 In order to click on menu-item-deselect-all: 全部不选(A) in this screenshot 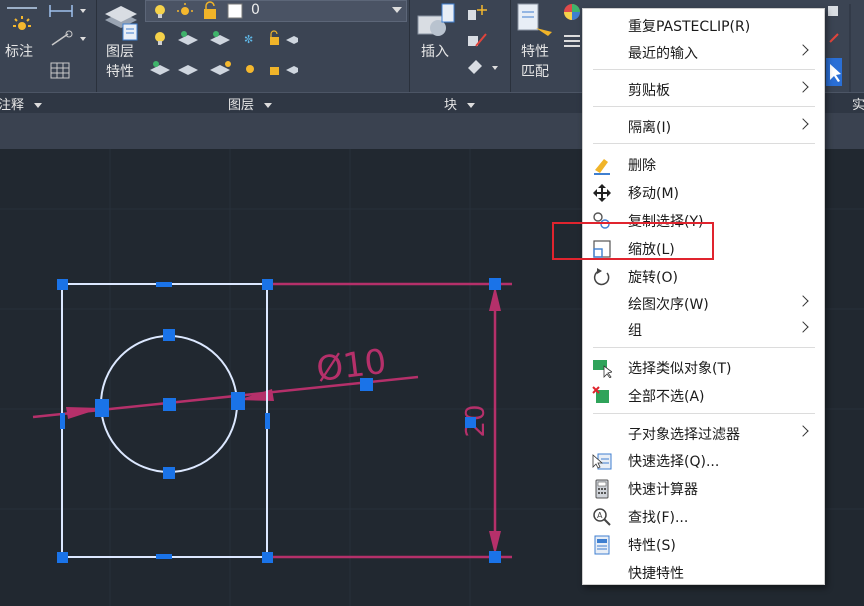, I will do `click(703, 395)`.